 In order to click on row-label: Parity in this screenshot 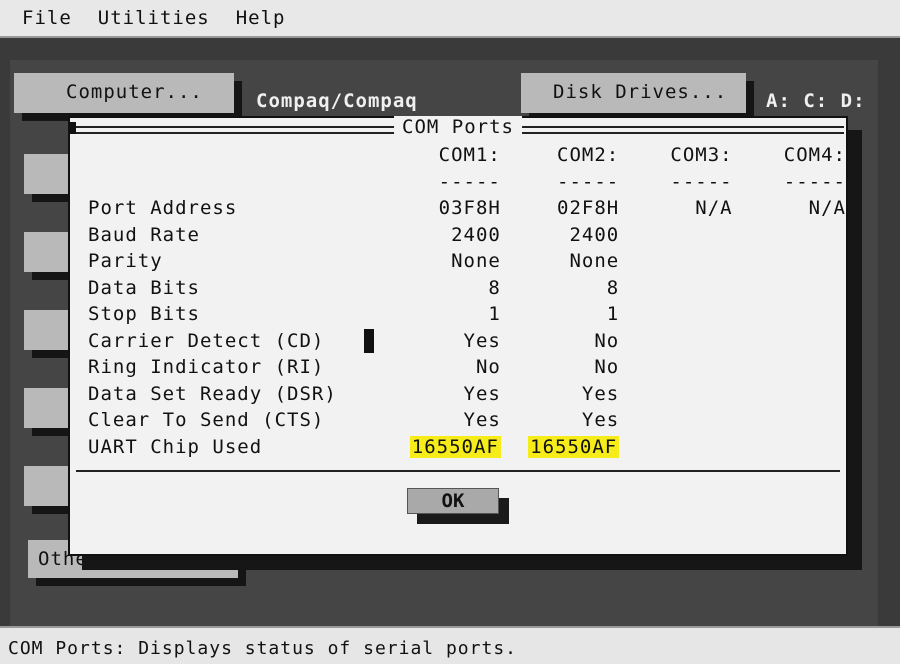, I will do `click(125, 261)`.